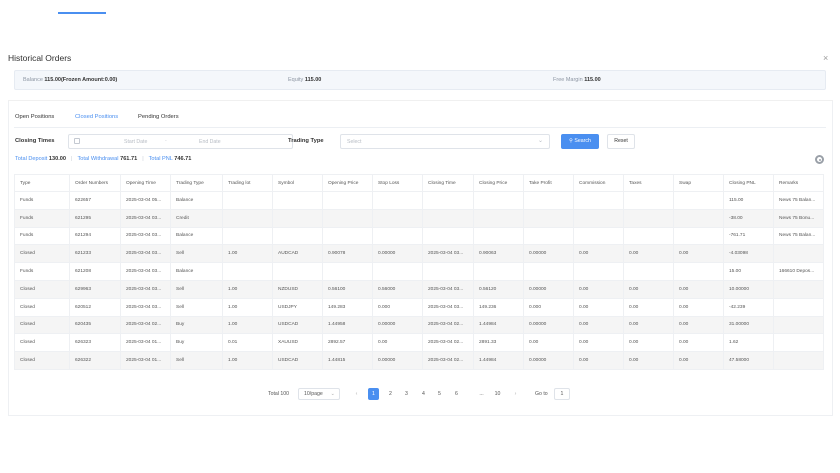 The width and height of the screenshot is (840, 473). Describe the element at coordinates (420, 127) in the screenshot. I see `tabs-underline` at that location.